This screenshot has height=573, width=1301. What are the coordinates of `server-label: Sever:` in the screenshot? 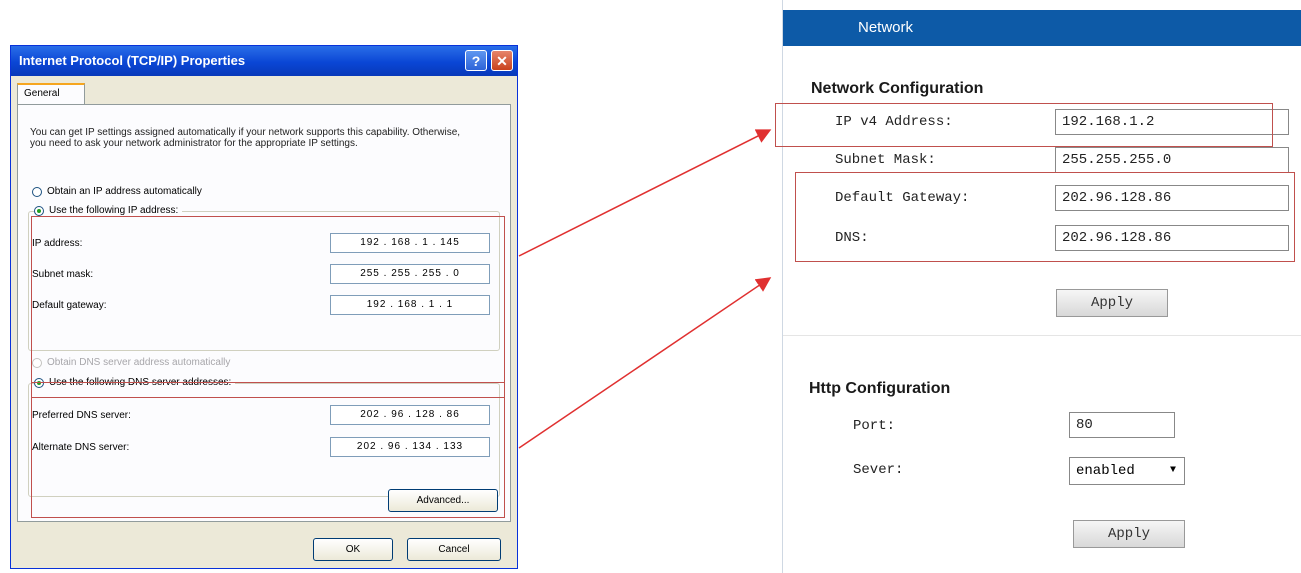 It's located at (878, 470).